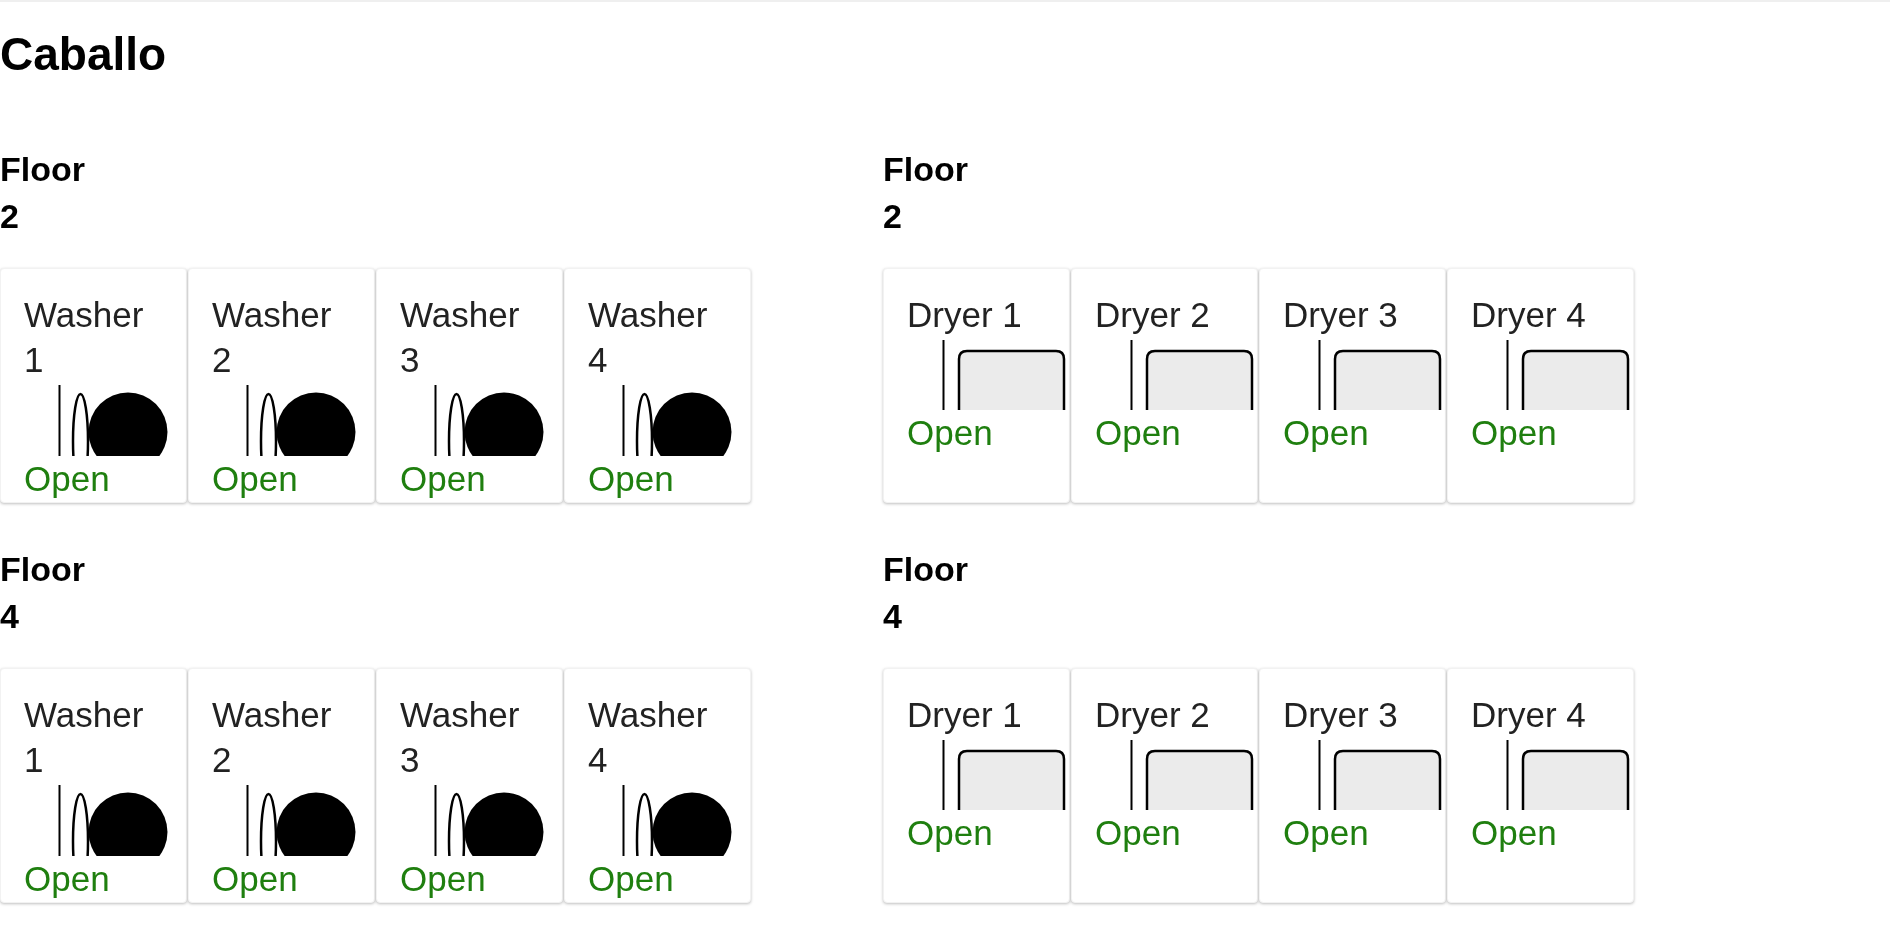  What do you see at coordinates (84, 54) in the screenshot?
I see `page-title: Caballo` at bounding box center [84, 54].